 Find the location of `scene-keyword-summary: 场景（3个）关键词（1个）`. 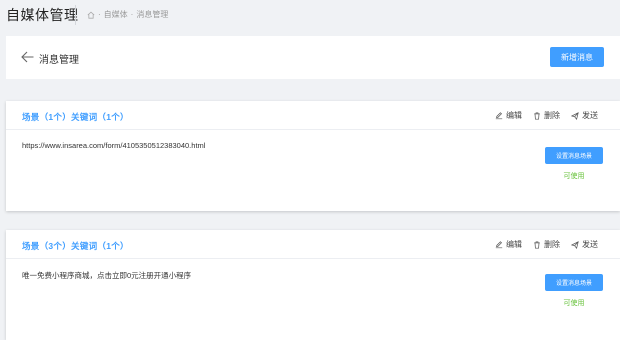

scene-keyword-summary: 场景（3个）关键词（1个） is located at coordinates (75, 246).